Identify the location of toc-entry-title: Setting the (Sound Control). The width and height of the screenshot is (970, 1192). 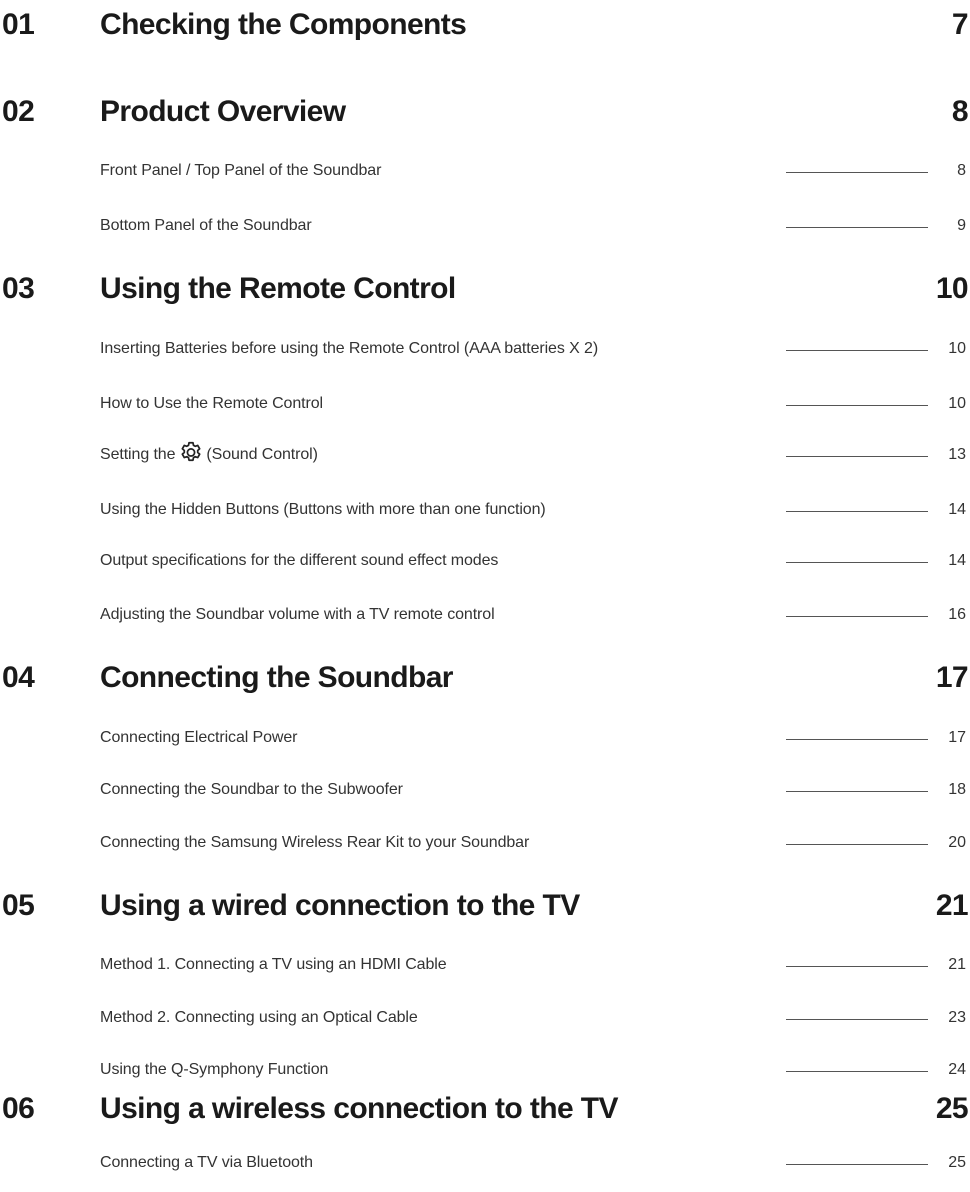
(209, 455).